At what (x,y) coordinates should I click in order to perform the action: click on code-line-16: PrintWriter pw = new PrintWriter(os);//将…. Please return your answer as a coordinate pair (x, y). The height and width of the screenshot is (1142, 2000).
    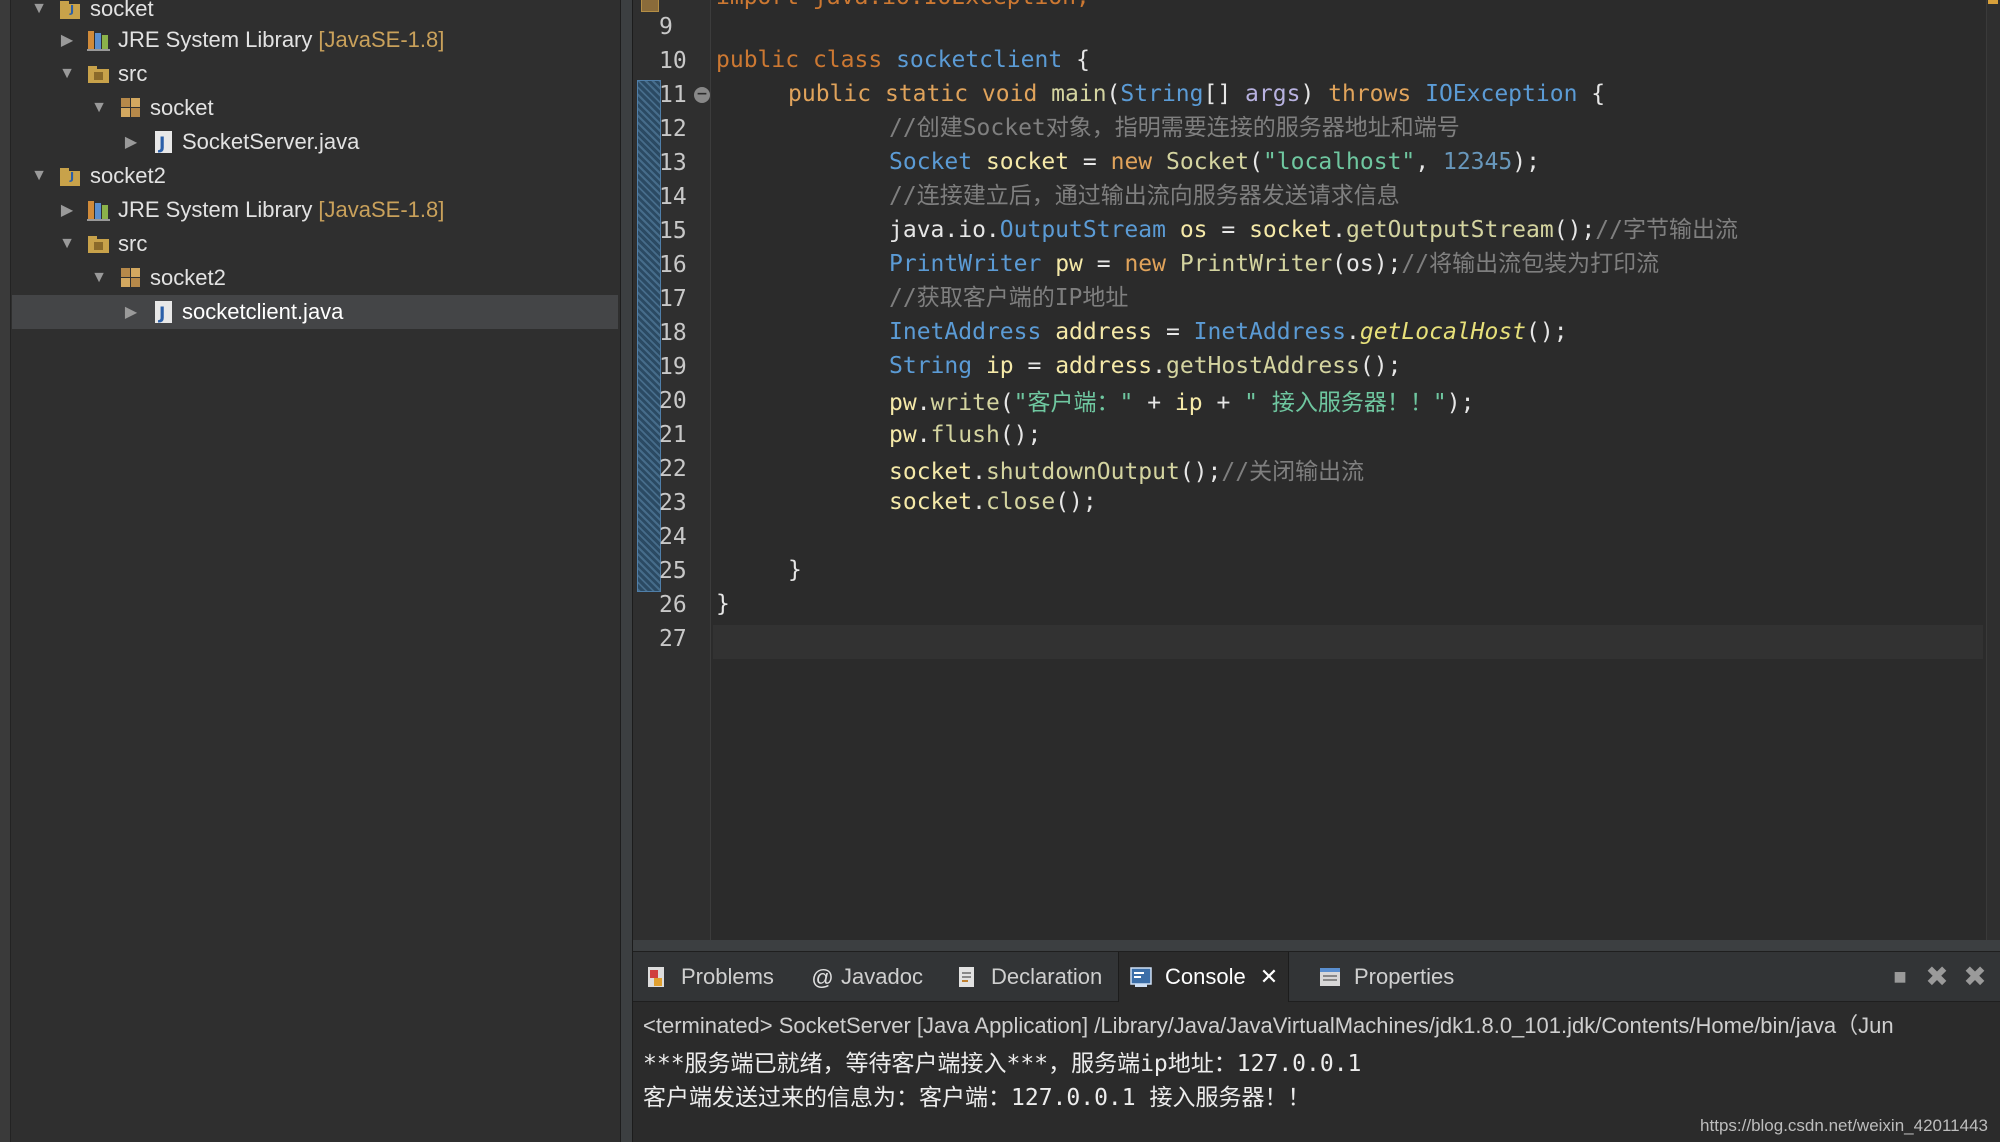
    Looking at the image, I should click on (1274, 264).